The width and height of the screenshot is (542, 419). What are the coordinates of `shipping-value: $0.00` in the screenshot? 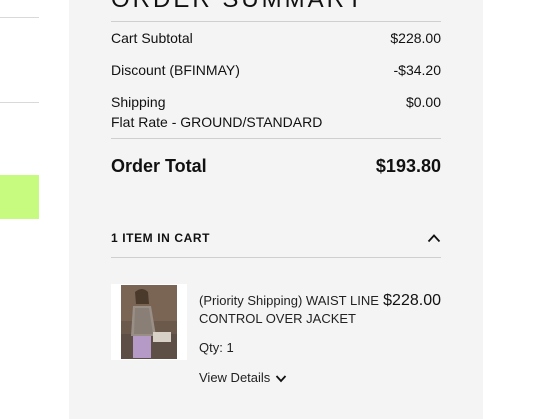 It's located at (423, 102).